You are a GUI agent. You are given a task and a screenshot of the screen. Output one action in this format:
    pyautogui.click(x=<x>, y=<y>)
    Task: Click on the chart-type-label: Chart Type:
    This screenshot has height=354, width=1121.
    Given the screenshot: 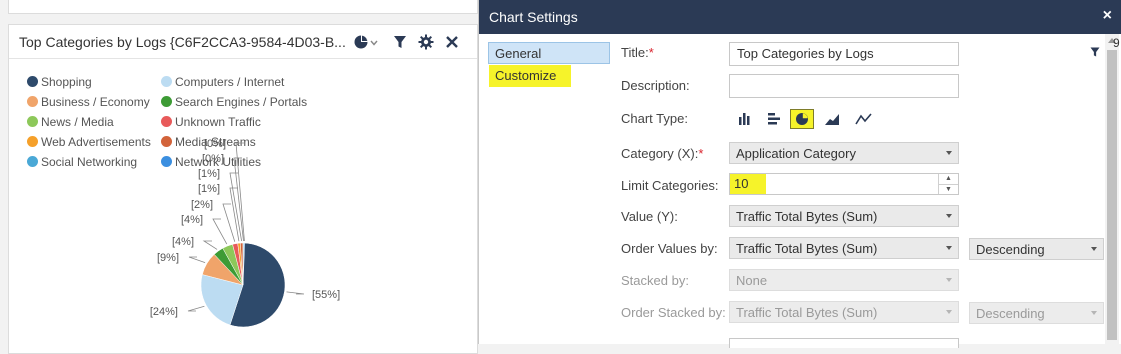 What is the action you would take?
    pyautogui.click(x=654, y=118)
    